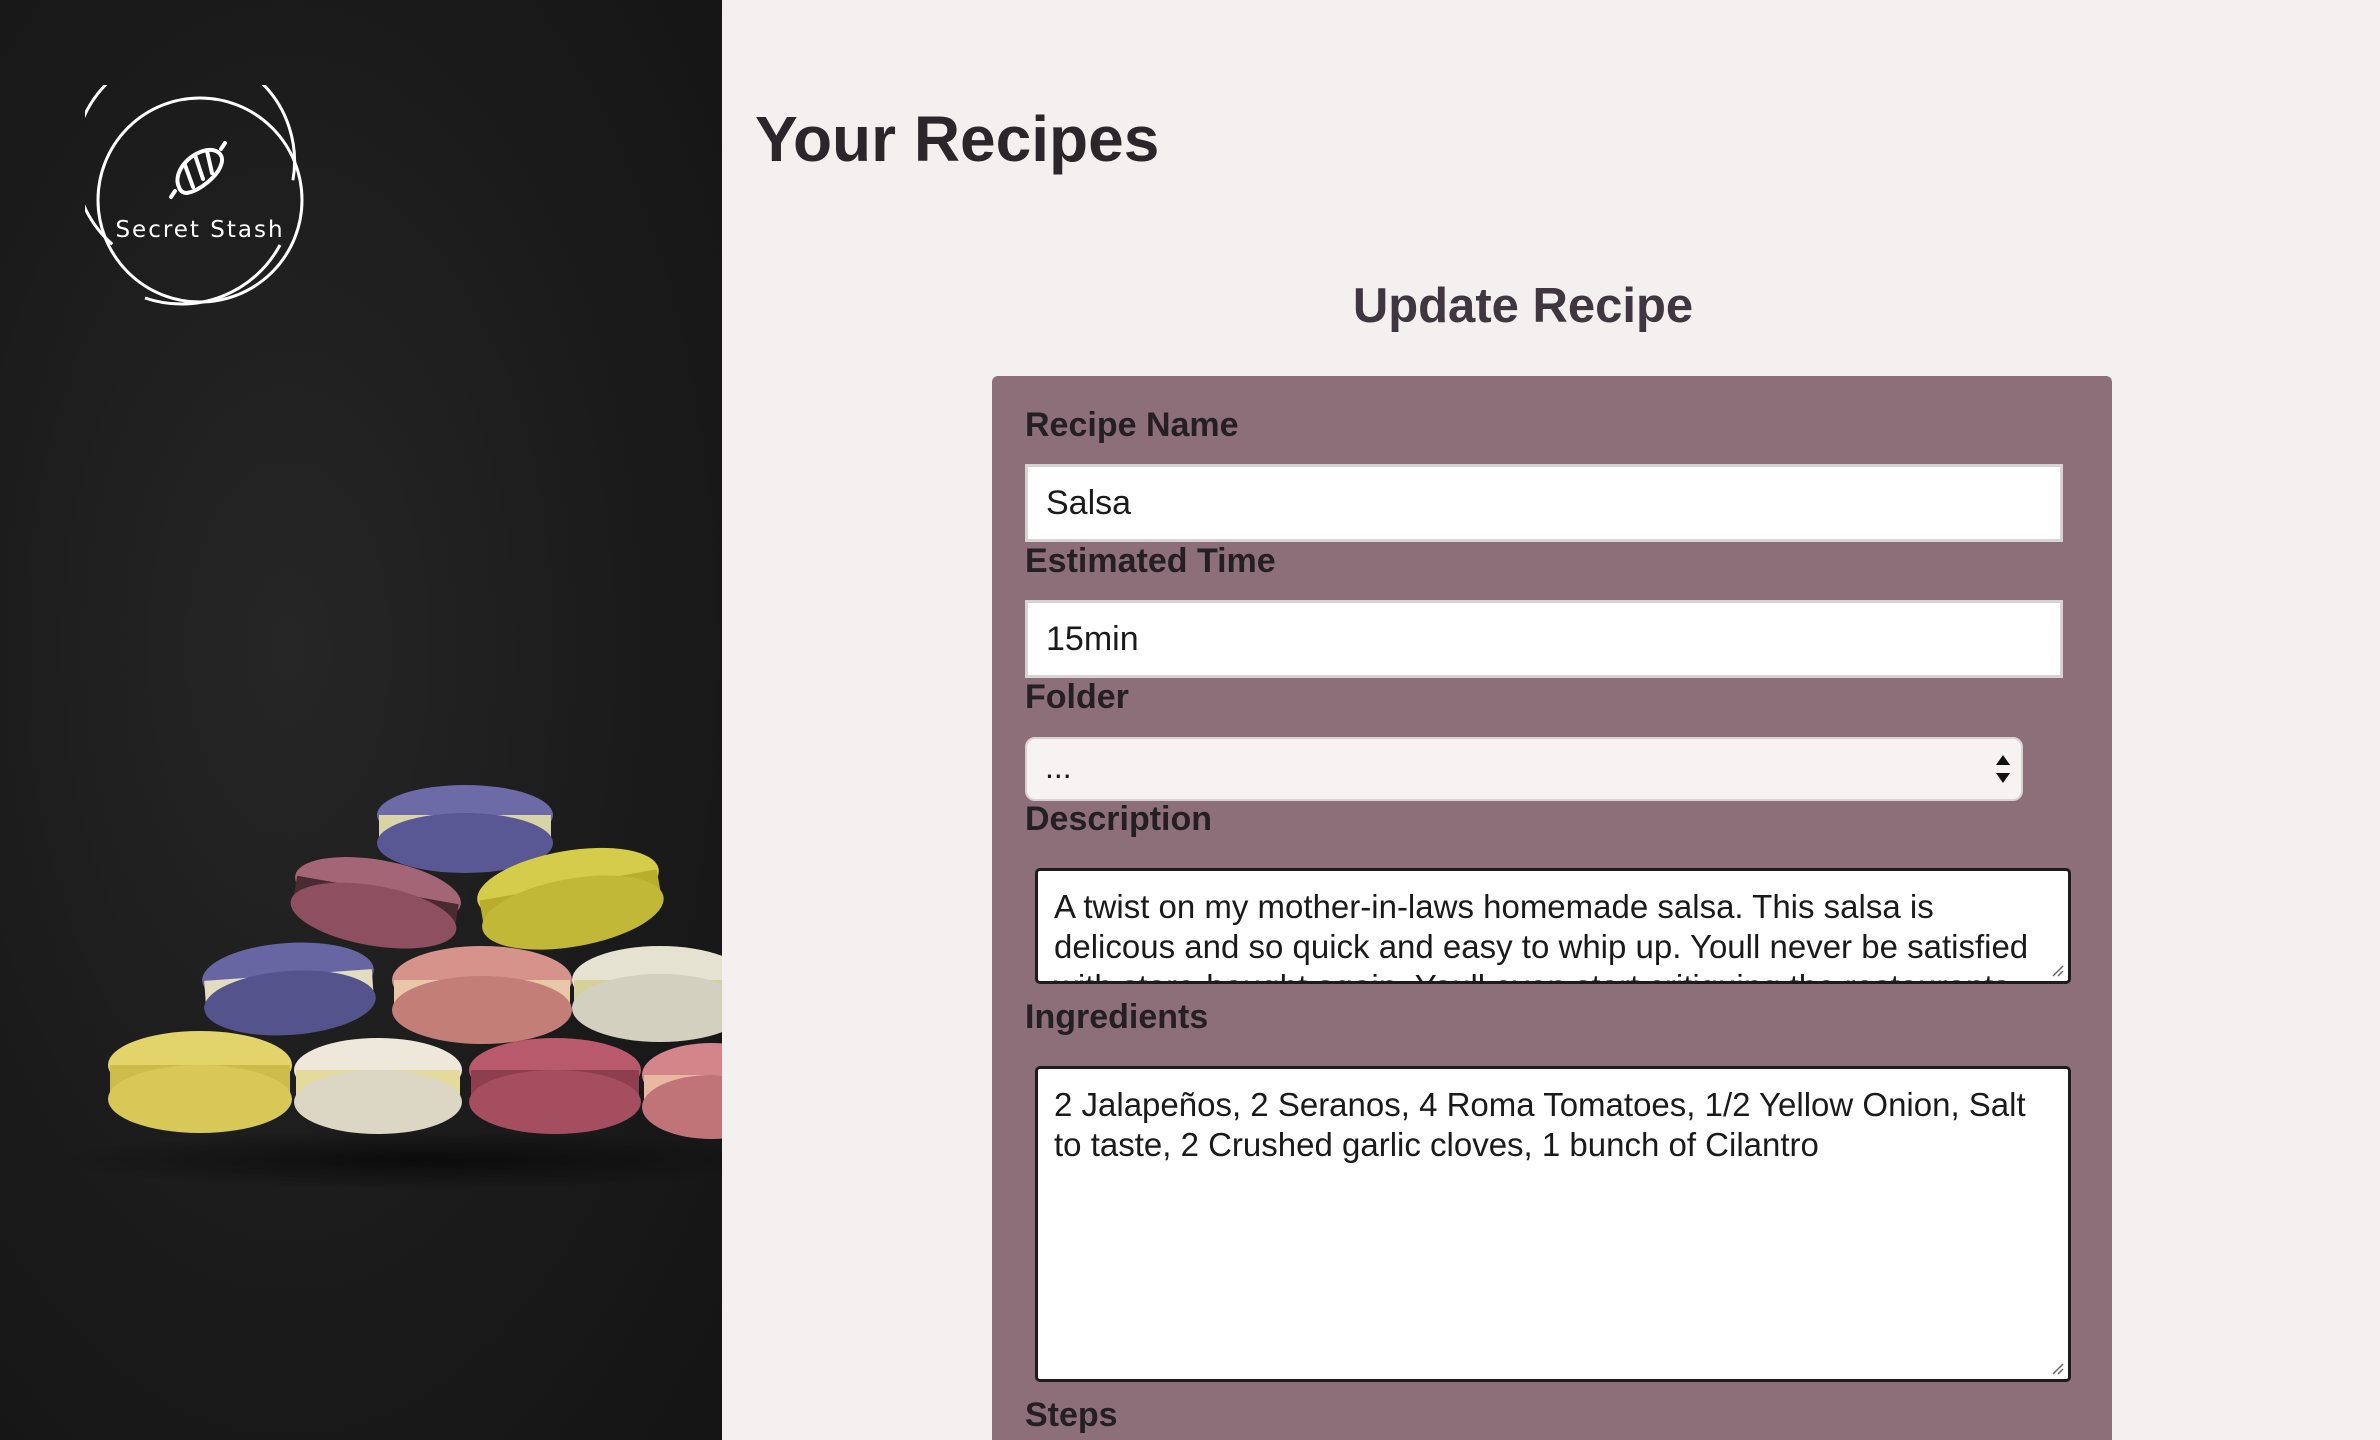  Describe the element at coordinates (1544, 503) in the screenshot. I see `recipe-name-input` at that location.